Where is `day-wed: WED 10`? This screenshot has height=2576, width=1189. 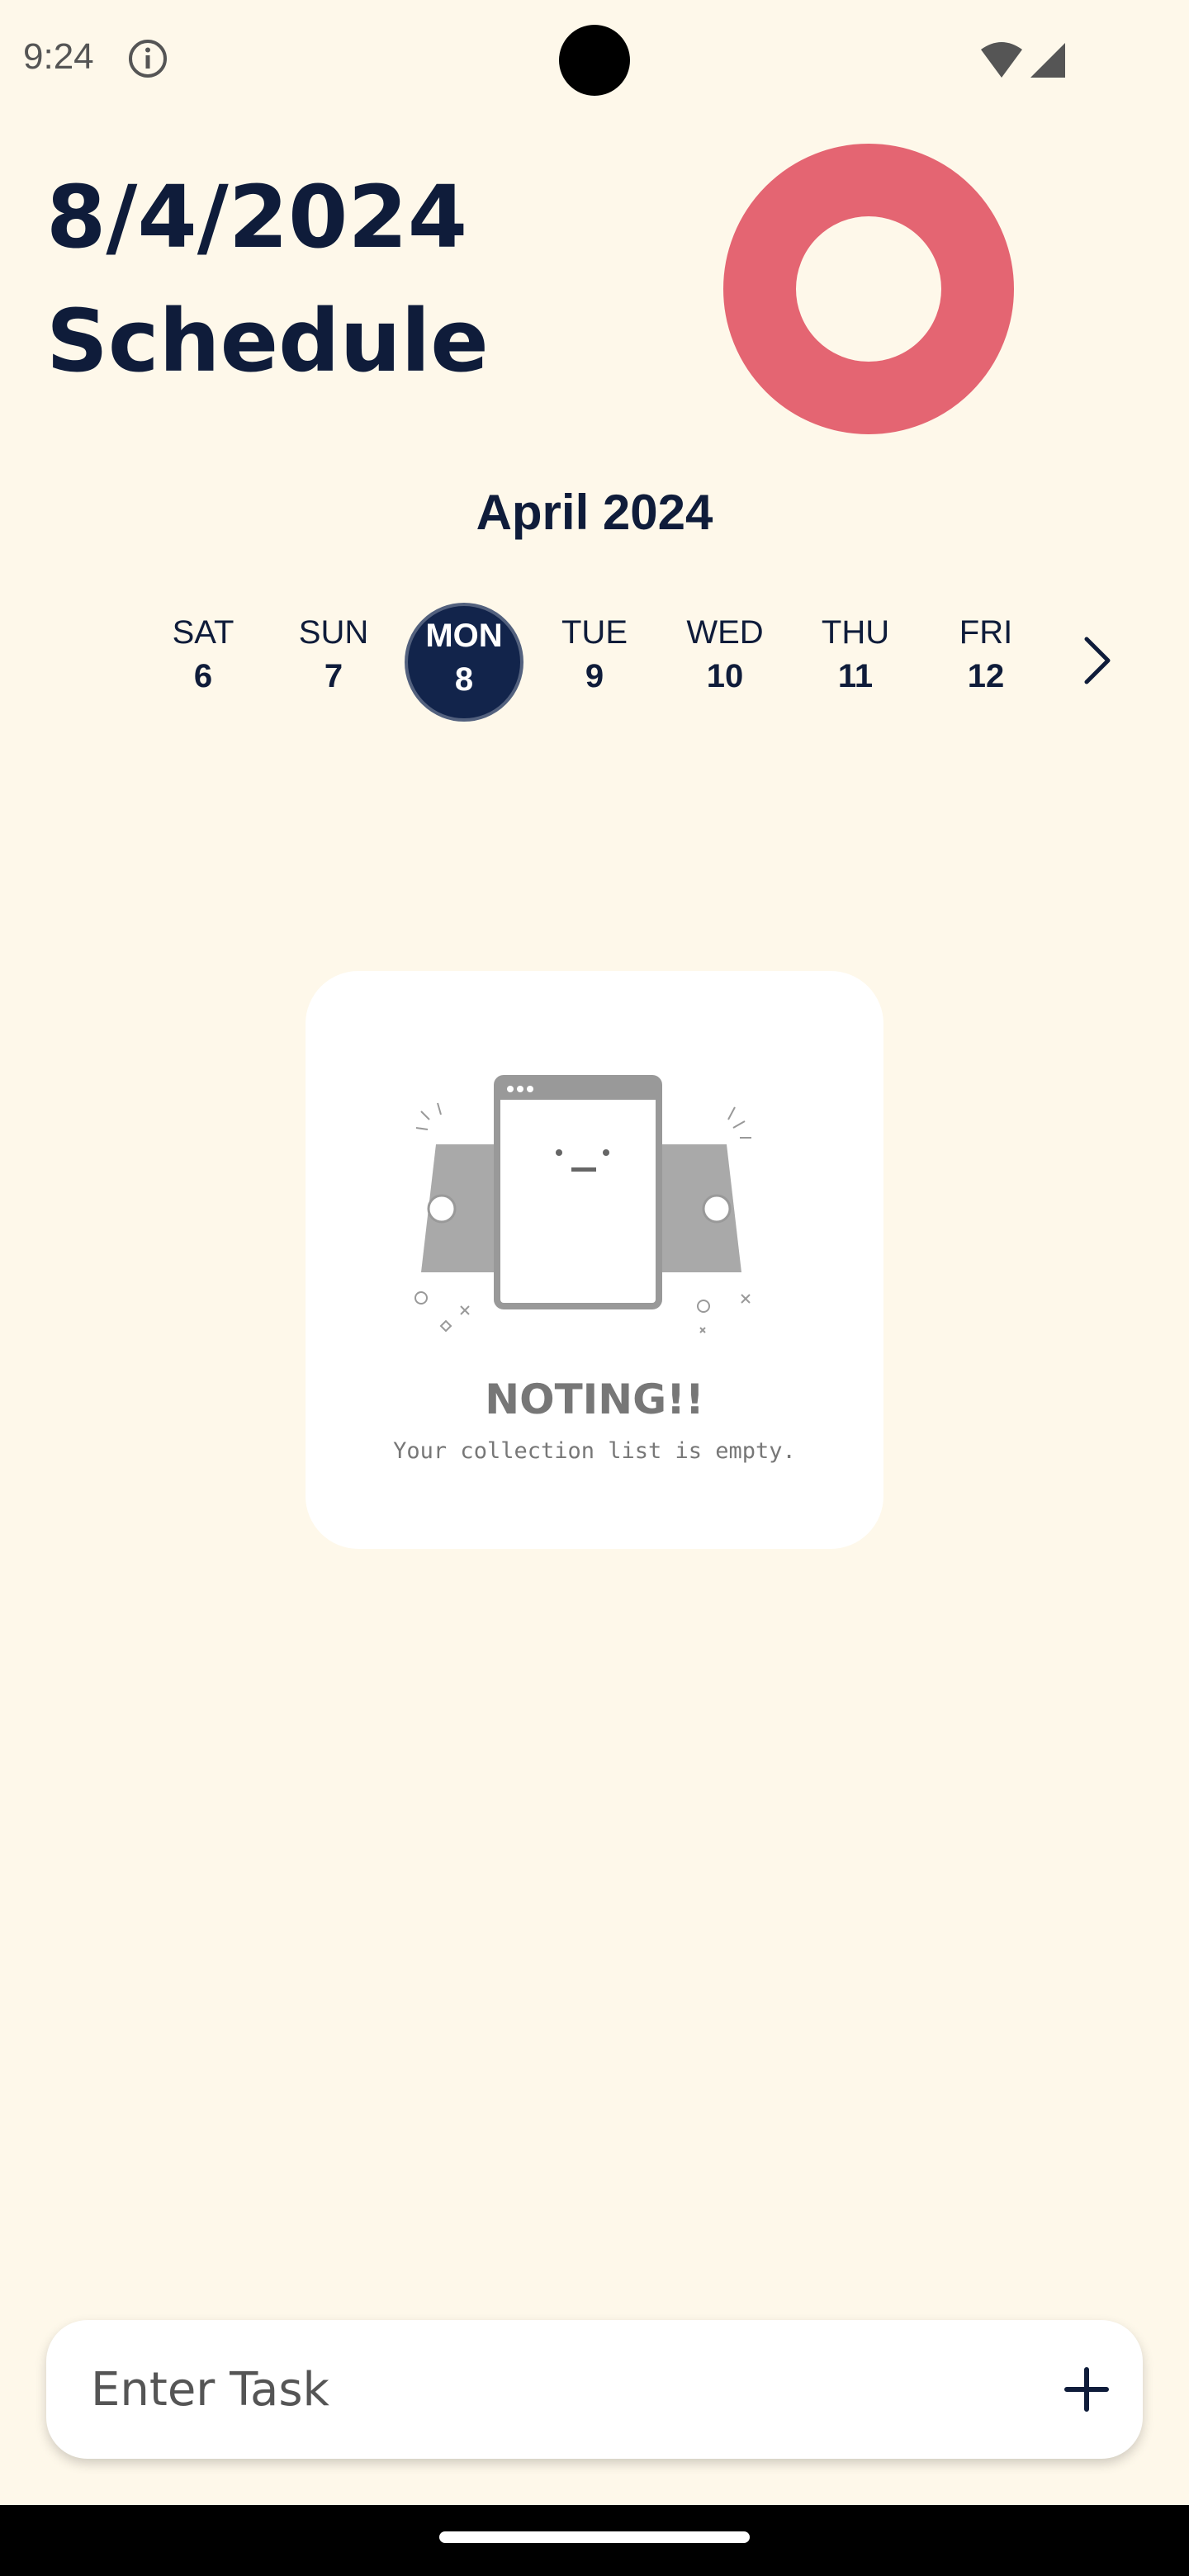 day-wed: WED 10 is located at coordinates (725, 662).